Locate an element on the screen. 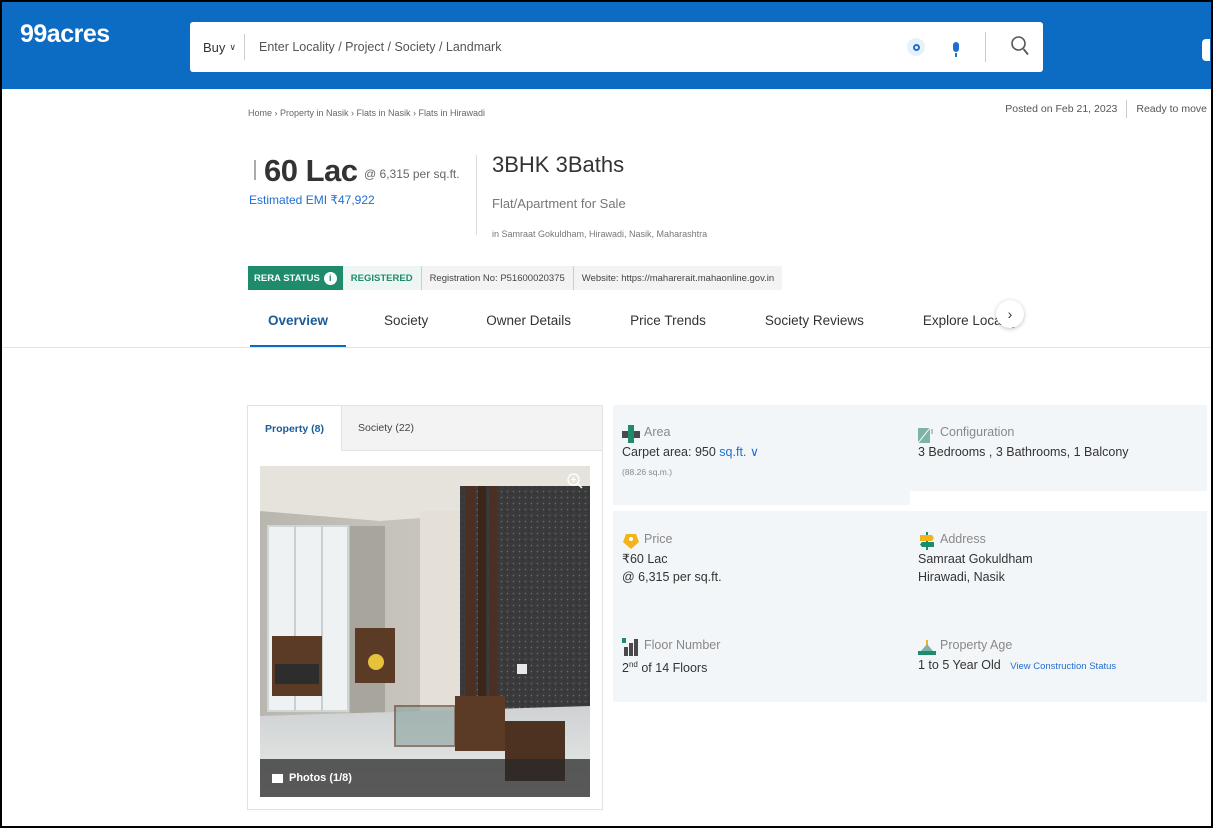  price-per-sqft-detail: @ 6,315 per sq.ft. is located at coordinates (672, 577).